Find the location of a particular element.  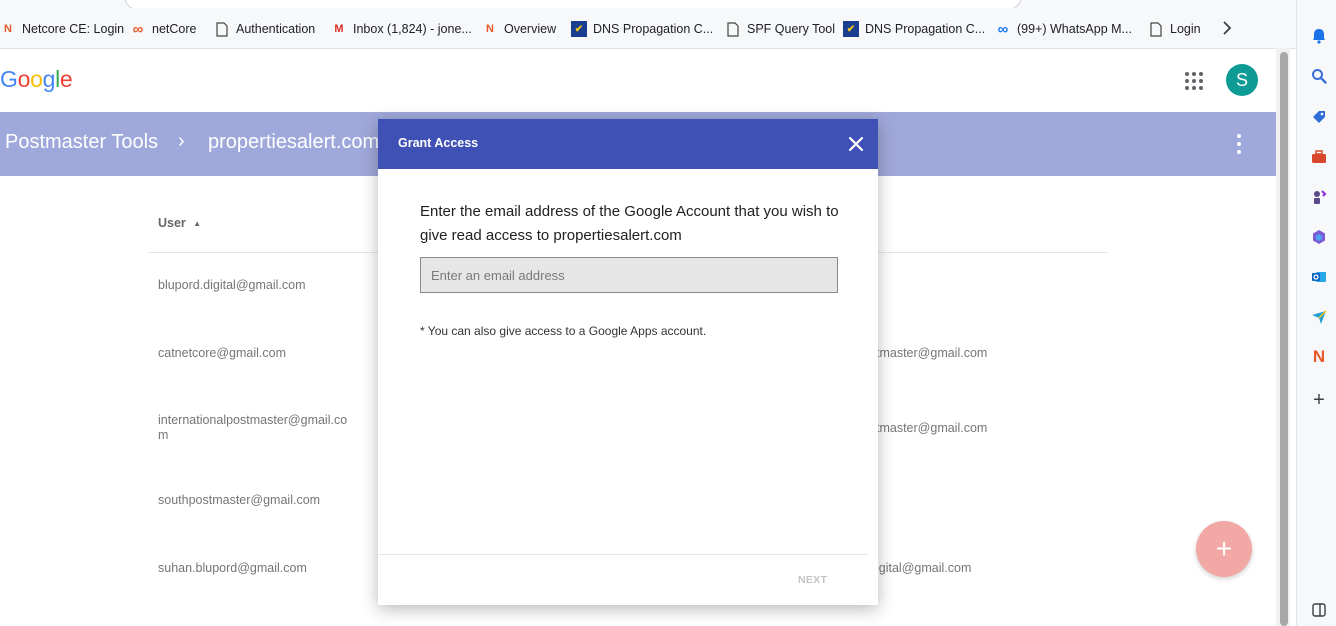

add-user-fab-button: + is located at coordinates (1224, 549).